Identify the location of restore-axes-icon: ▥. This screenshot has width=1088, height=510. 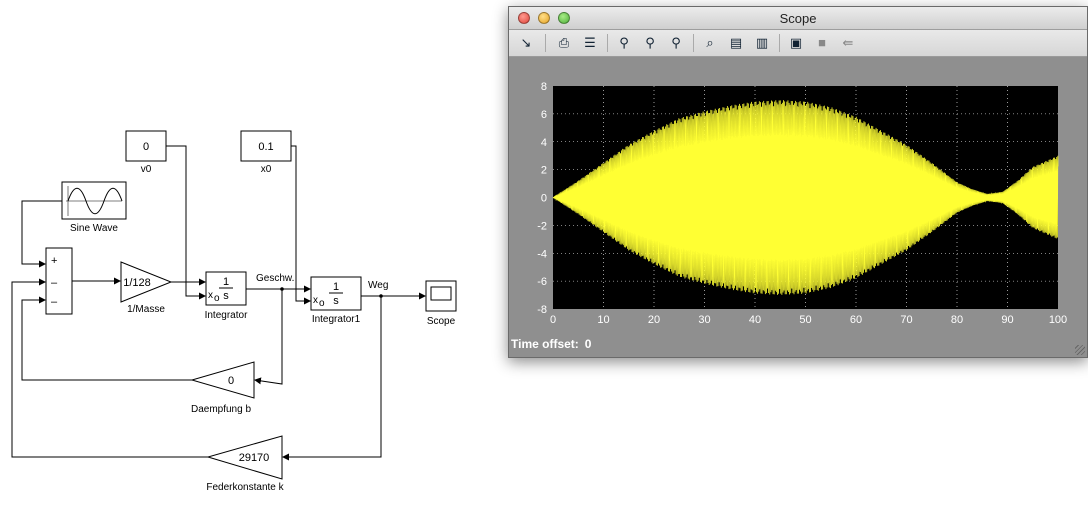
(762, 43).